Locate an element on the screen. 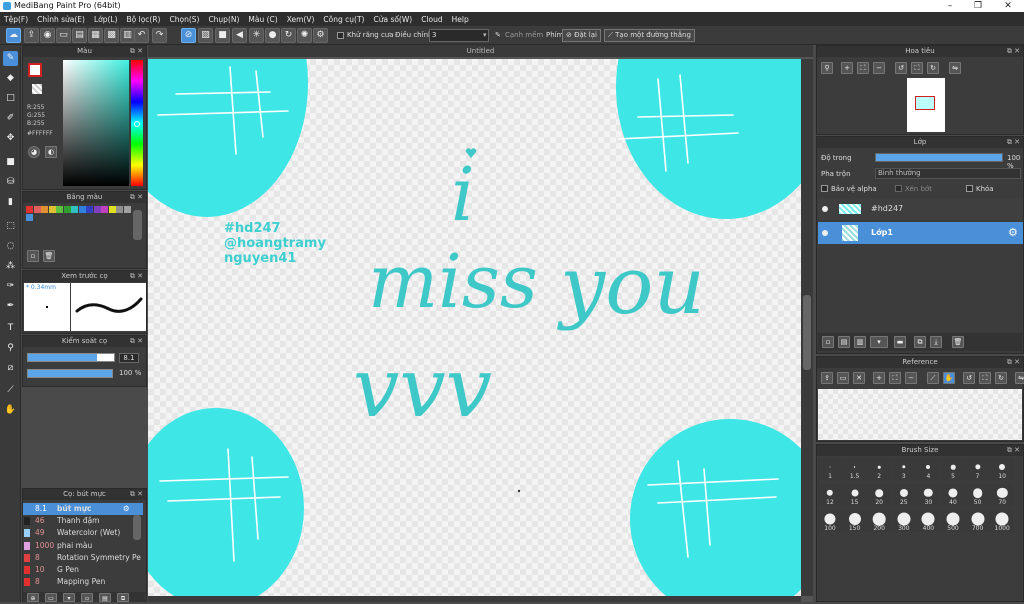 The height and width of the screenshot is (604, 1024). brush-new-icon: ▤ is located at coordinates (105, 597).